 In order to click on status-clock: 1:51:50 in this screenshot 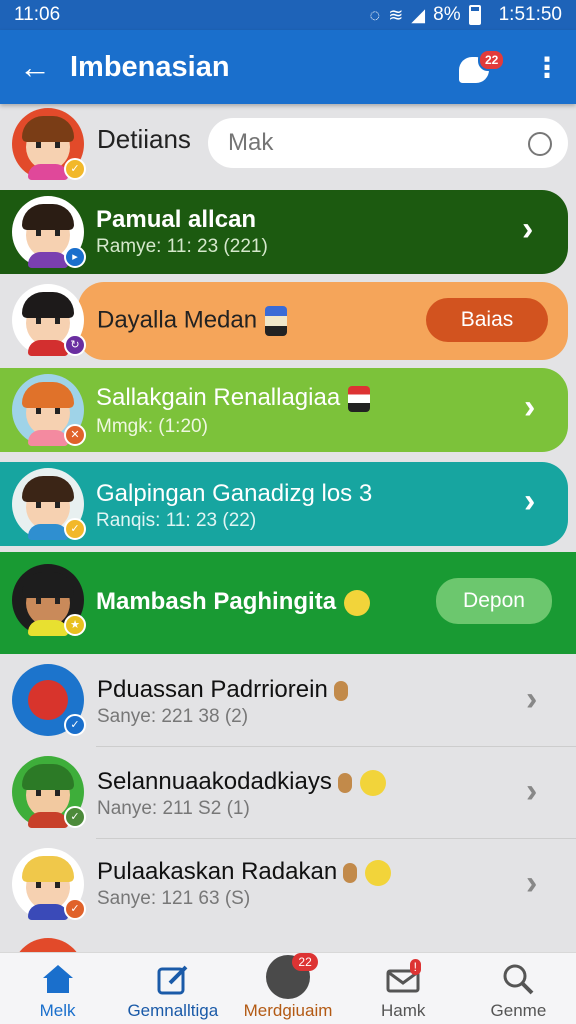, I will do `click(530, 14)`.